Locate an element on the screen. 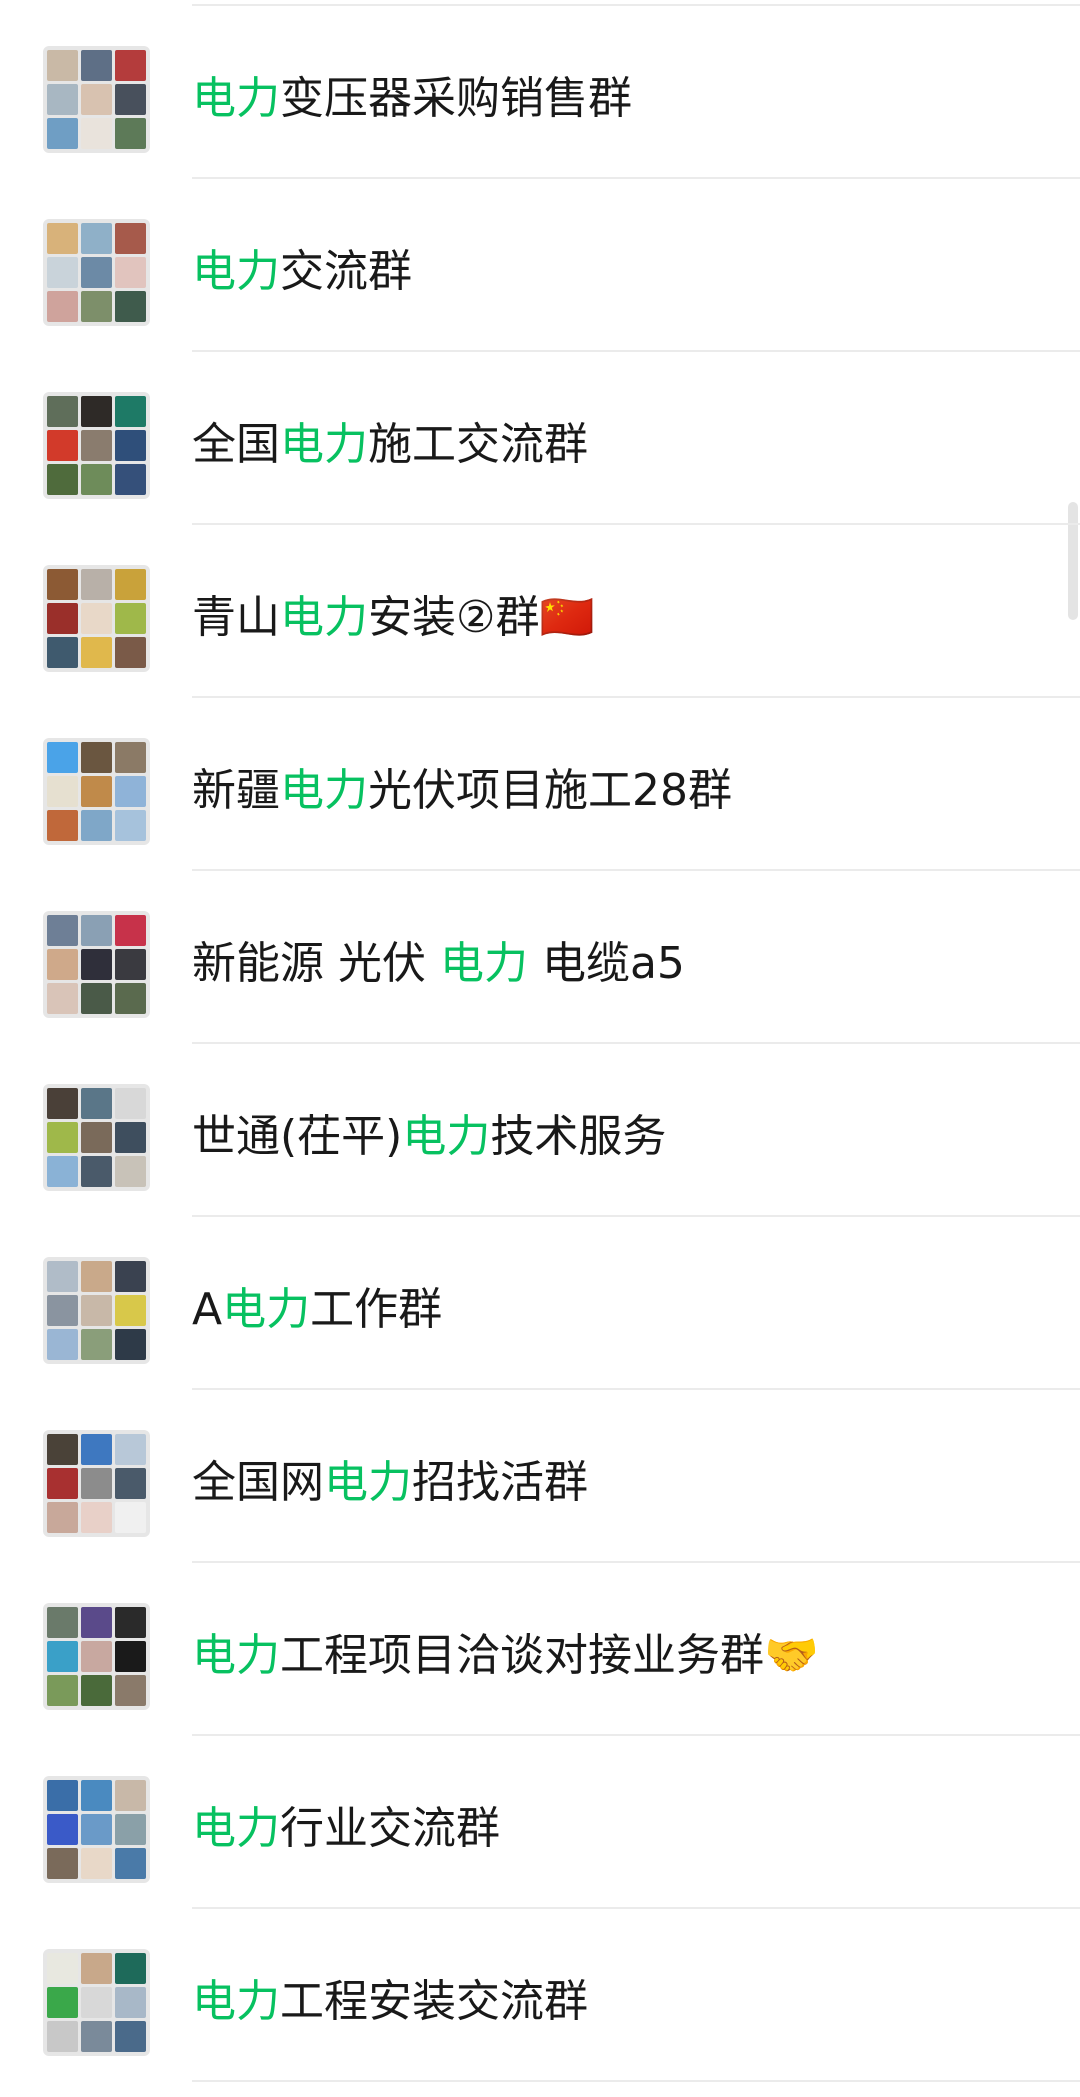 The image size is (1080, 2097). group-name: 电力工程安装交流群 is located at coordinates (390, 2002).